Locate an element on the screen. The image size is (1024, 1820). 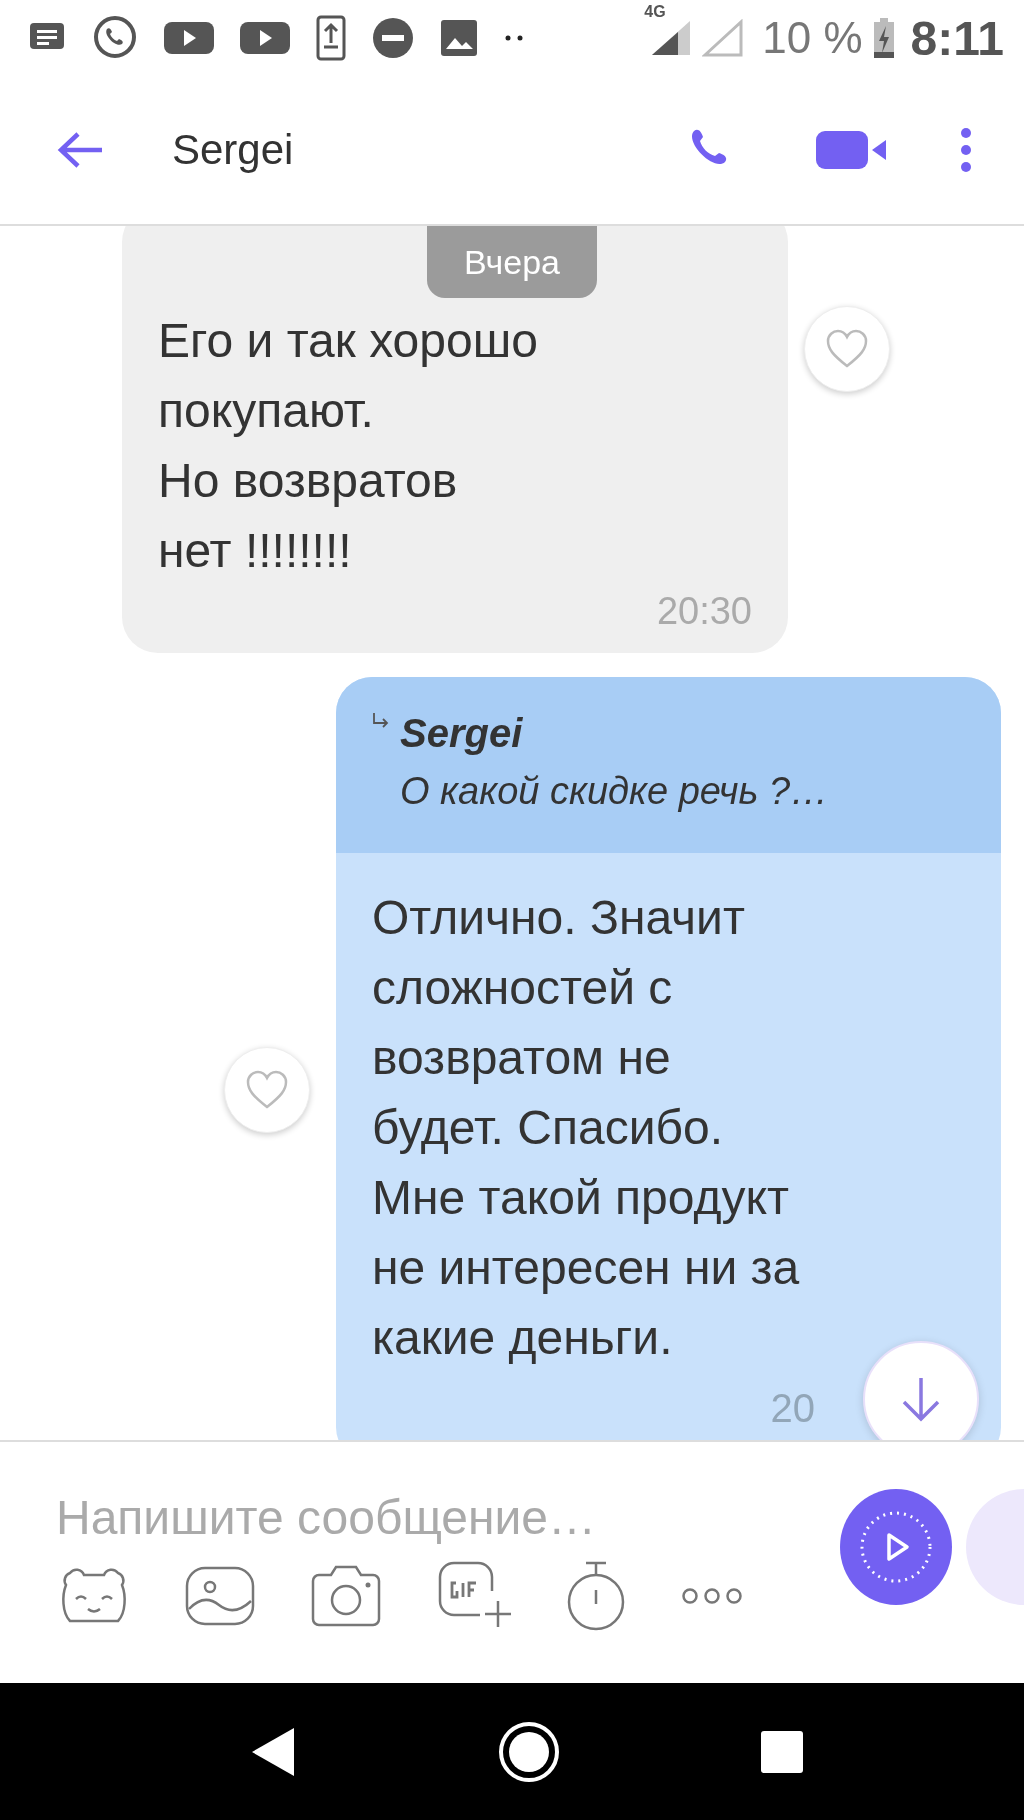
battery-charging-icon is located at coordinates (883, 38).